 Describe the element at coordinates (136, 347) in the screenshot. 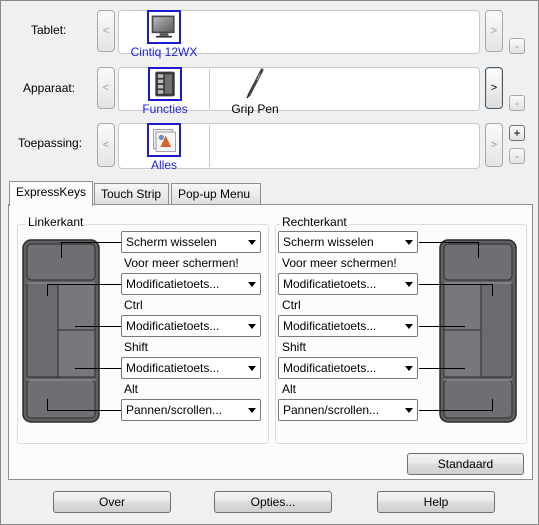

I see `left-key-3-note: Shift` at that location.